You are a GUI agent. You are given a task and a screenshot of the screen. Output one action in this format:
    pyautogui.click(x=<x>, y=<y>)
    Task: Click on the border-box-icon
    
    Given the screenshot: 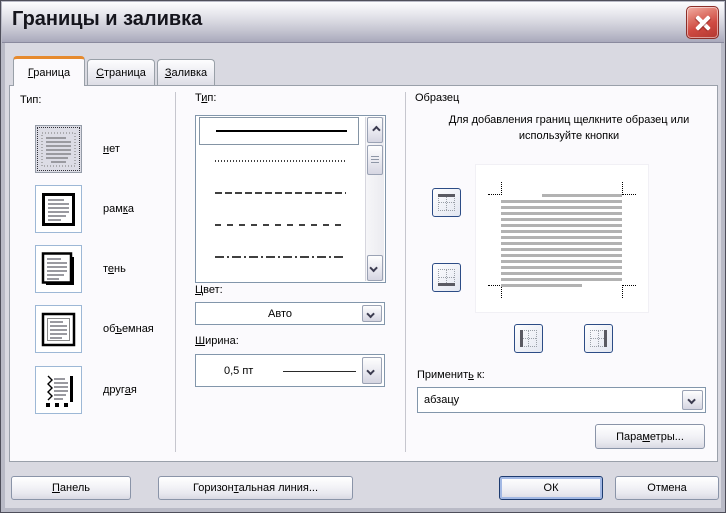 What is the action you would take?
    pyautogui.click(x=58, y=209)
    